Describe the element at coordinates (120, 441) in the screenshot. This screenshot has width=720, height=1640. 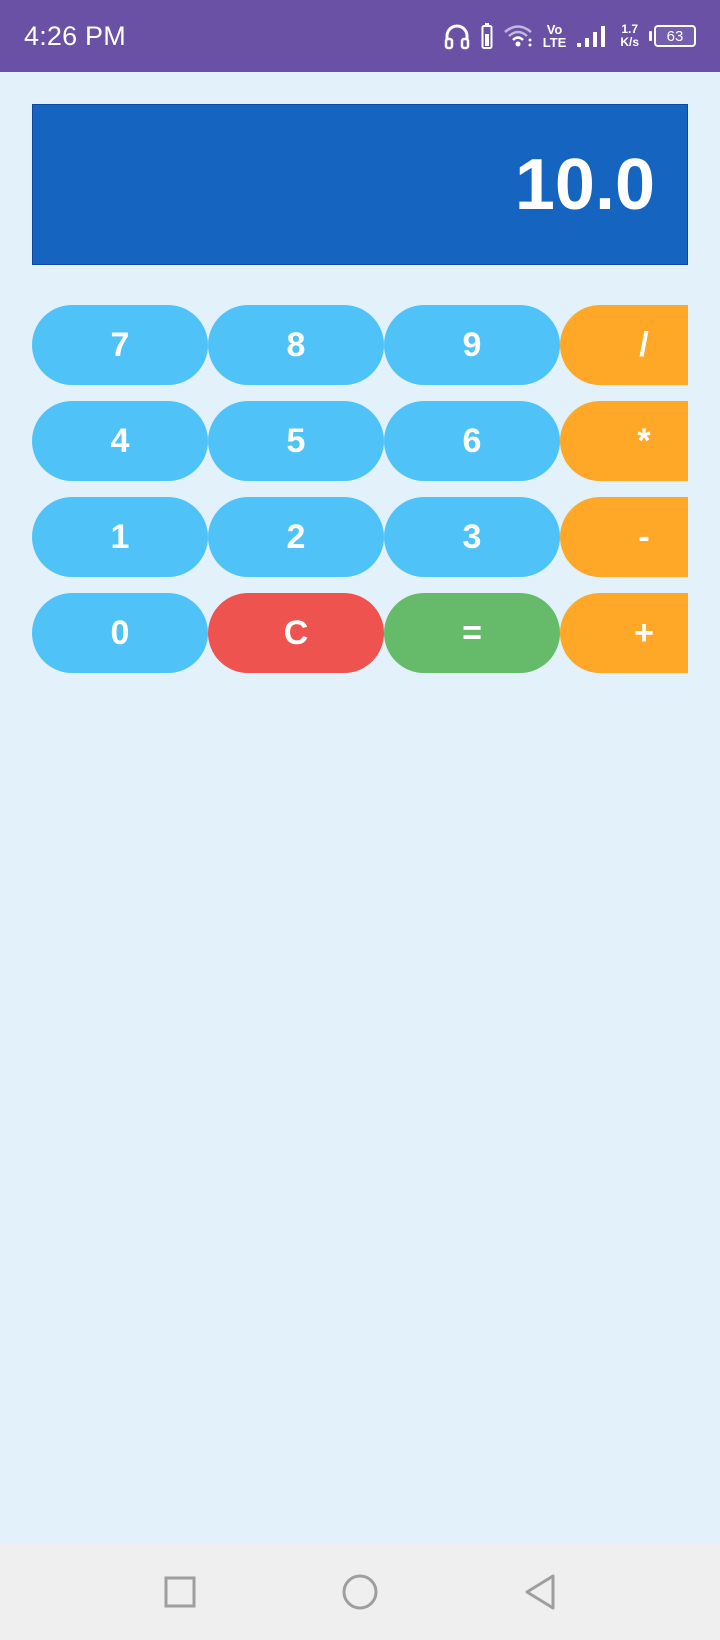
I see `key-4: 4` at that location.